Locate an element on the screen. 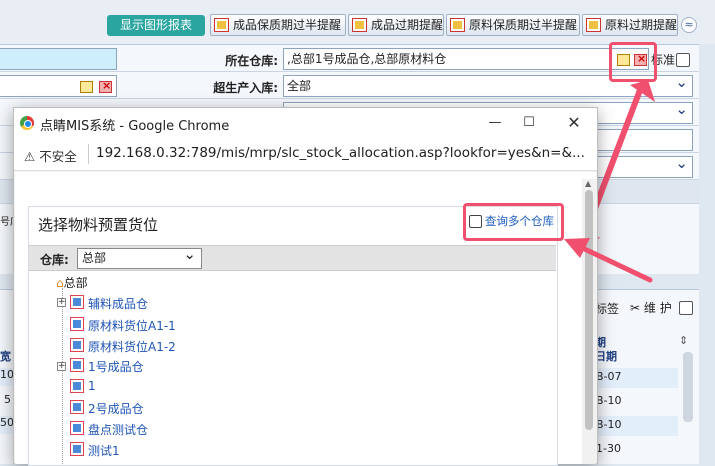 This screenshot has height=466, width=715. sort-icon: ⇕ is located at coordinates (683, 340).